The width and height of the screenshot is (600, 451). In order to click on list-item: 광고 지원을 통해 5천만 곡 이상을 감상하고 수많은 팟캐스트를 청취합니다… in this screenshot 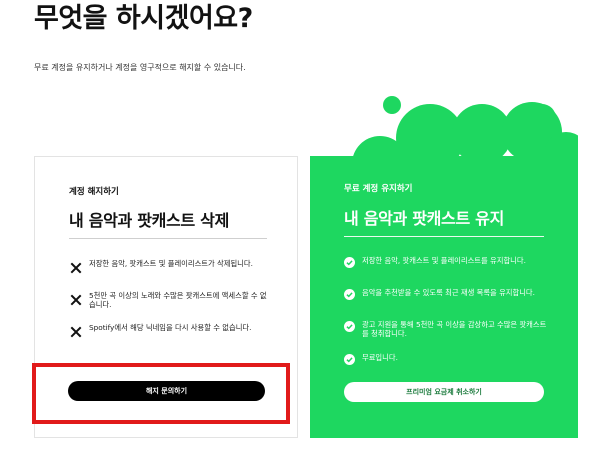, I will do `click(446, 329)`.